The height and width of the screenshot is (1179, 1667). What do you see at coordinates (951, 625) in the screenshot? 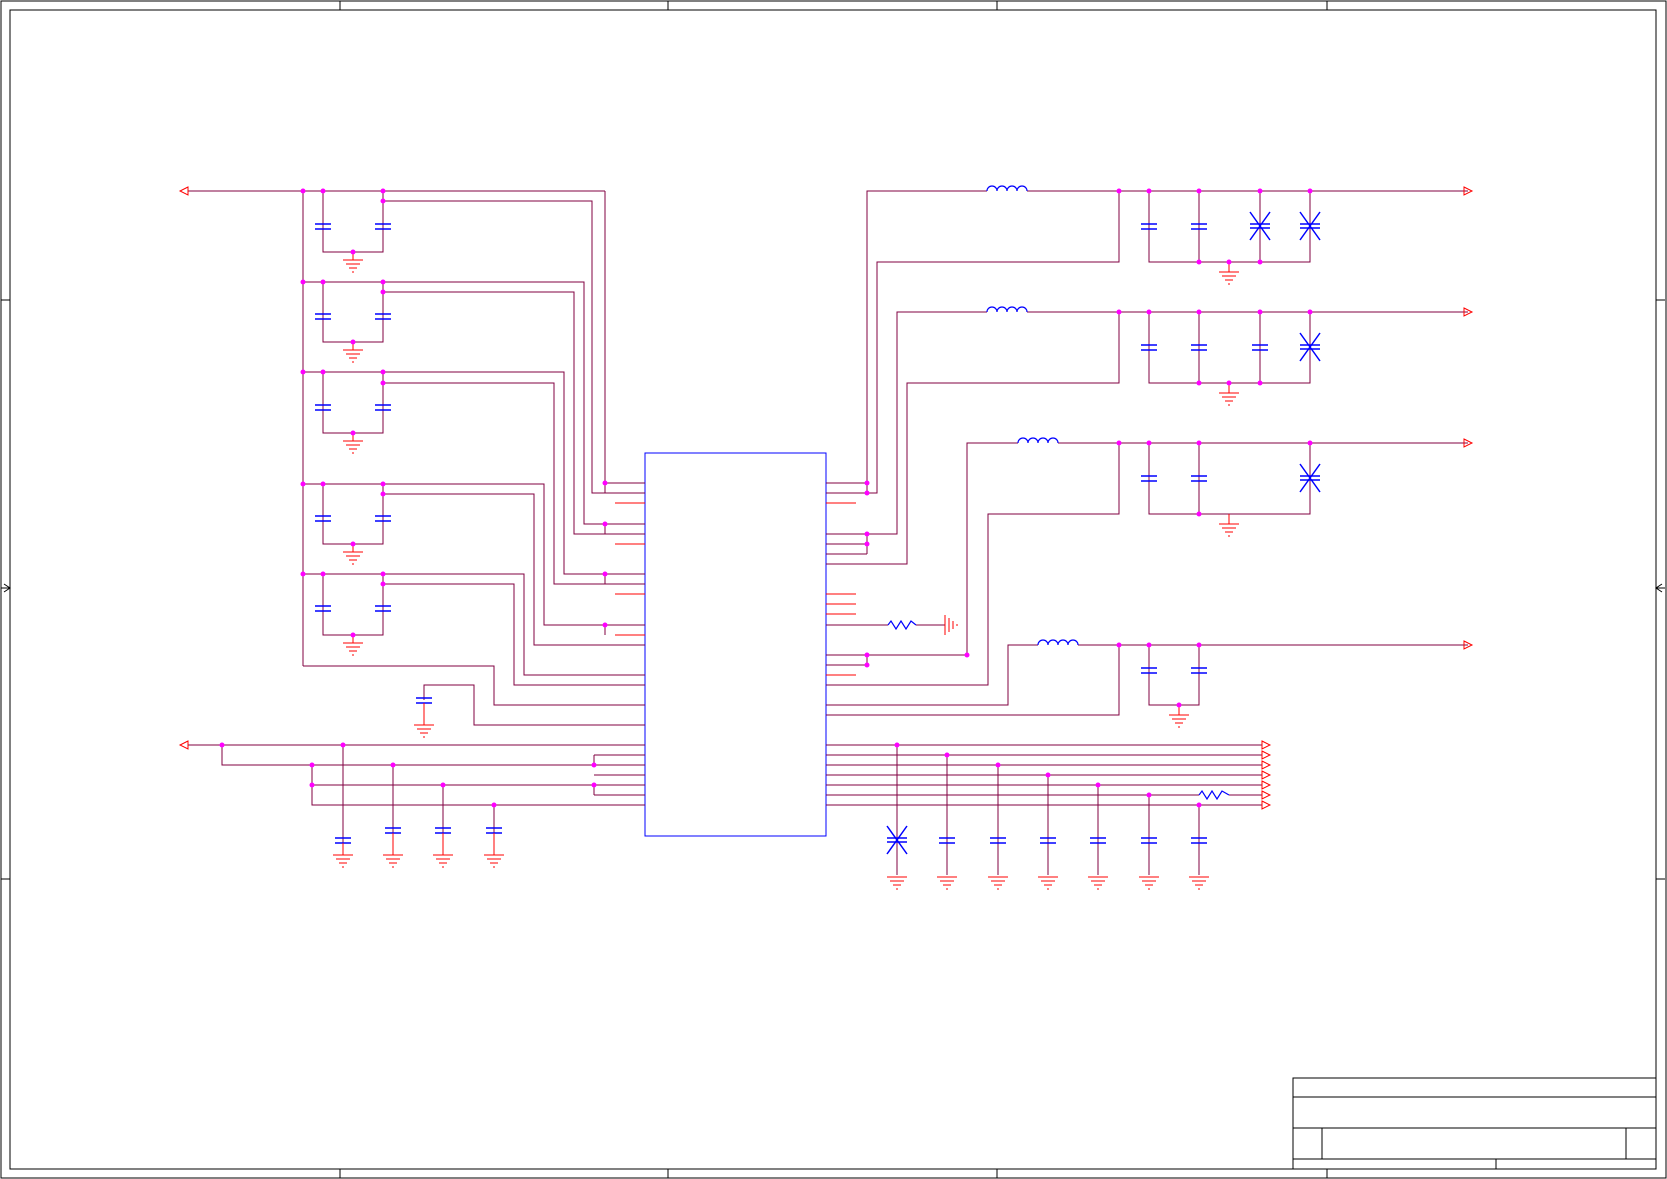
I see `chassis-ground` at bounding box center [951, 625].